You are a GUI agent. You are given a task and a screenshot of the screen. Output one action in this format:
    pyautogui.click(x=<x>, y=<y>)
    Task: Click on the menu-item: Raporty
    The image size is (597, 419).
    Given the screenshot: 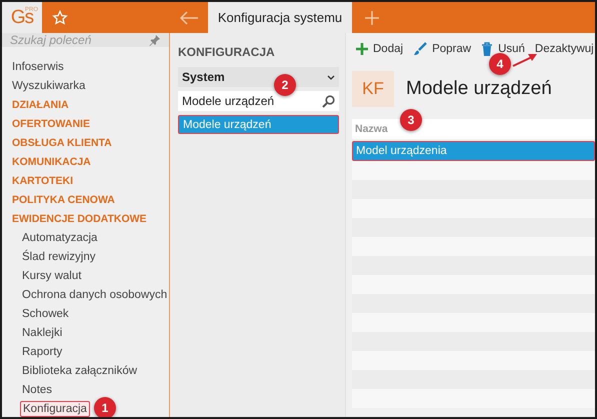 What is the action you would take?
    pyautogui.click(x=42, y=351)
    